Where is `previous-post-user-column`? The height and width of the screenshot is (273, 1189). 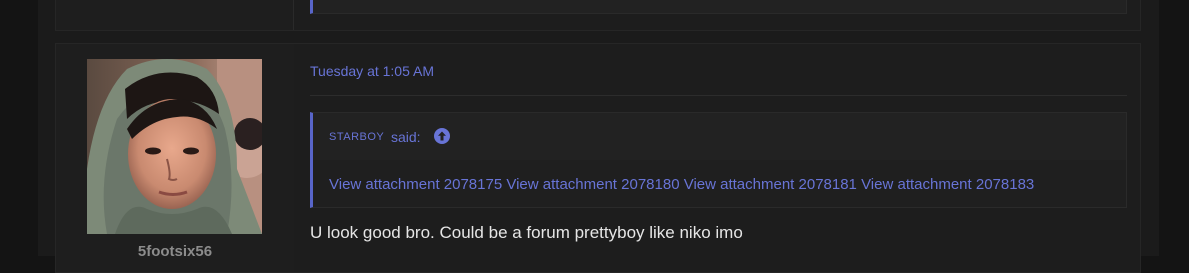 previous-post-user-column is located at coordinates (175, 15).